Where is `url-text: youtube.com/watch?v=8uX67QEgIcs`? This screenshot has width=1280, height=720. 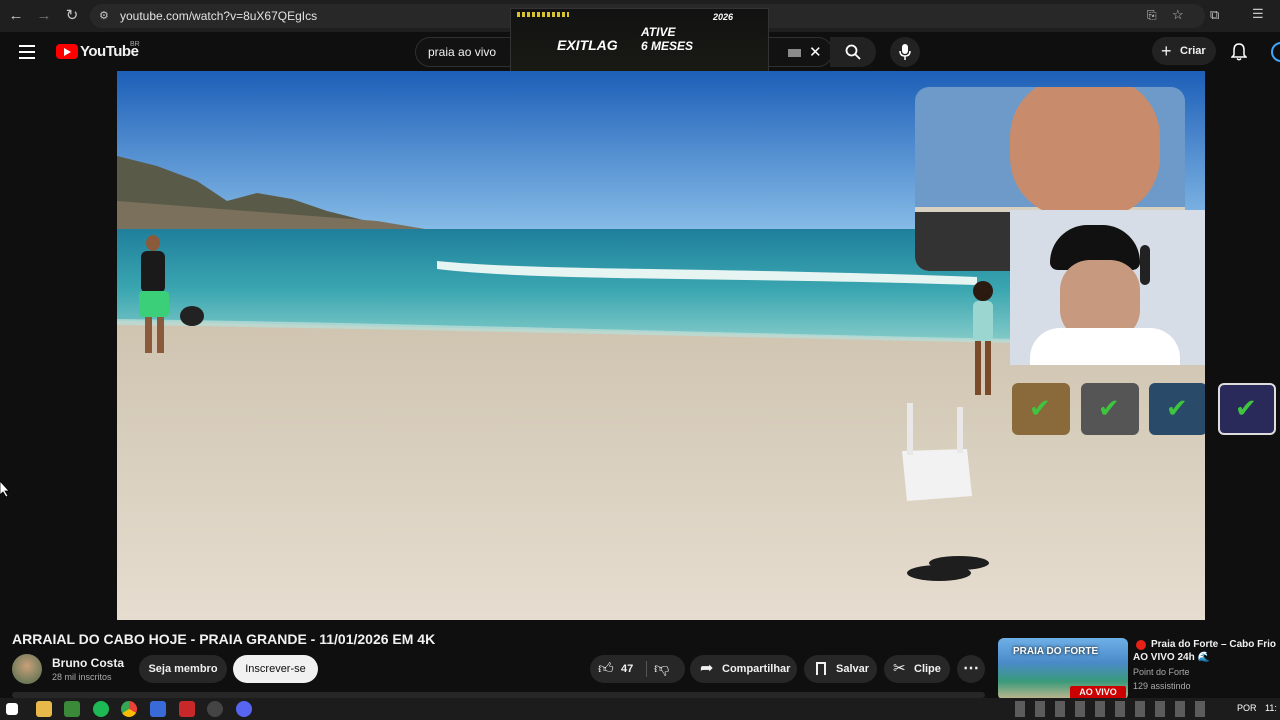
url-text: youtube.com/watch?v=8uX67QEgIcs is located at coordinates (219, 16).